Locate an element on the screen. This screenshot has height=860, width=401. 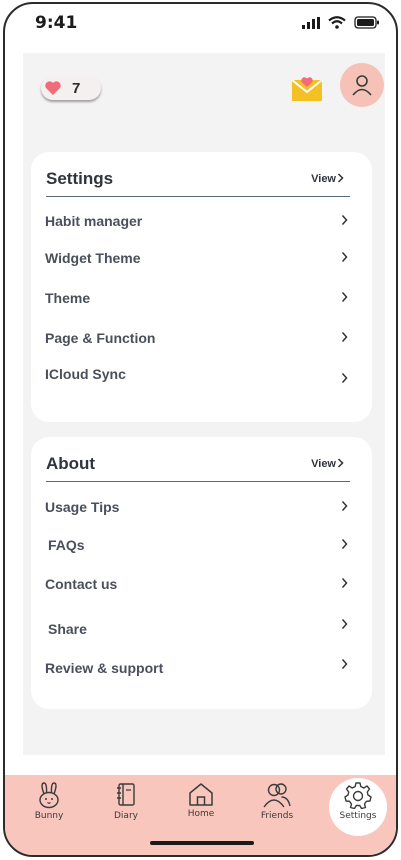
status-icons is located at coordinates (341, 22).